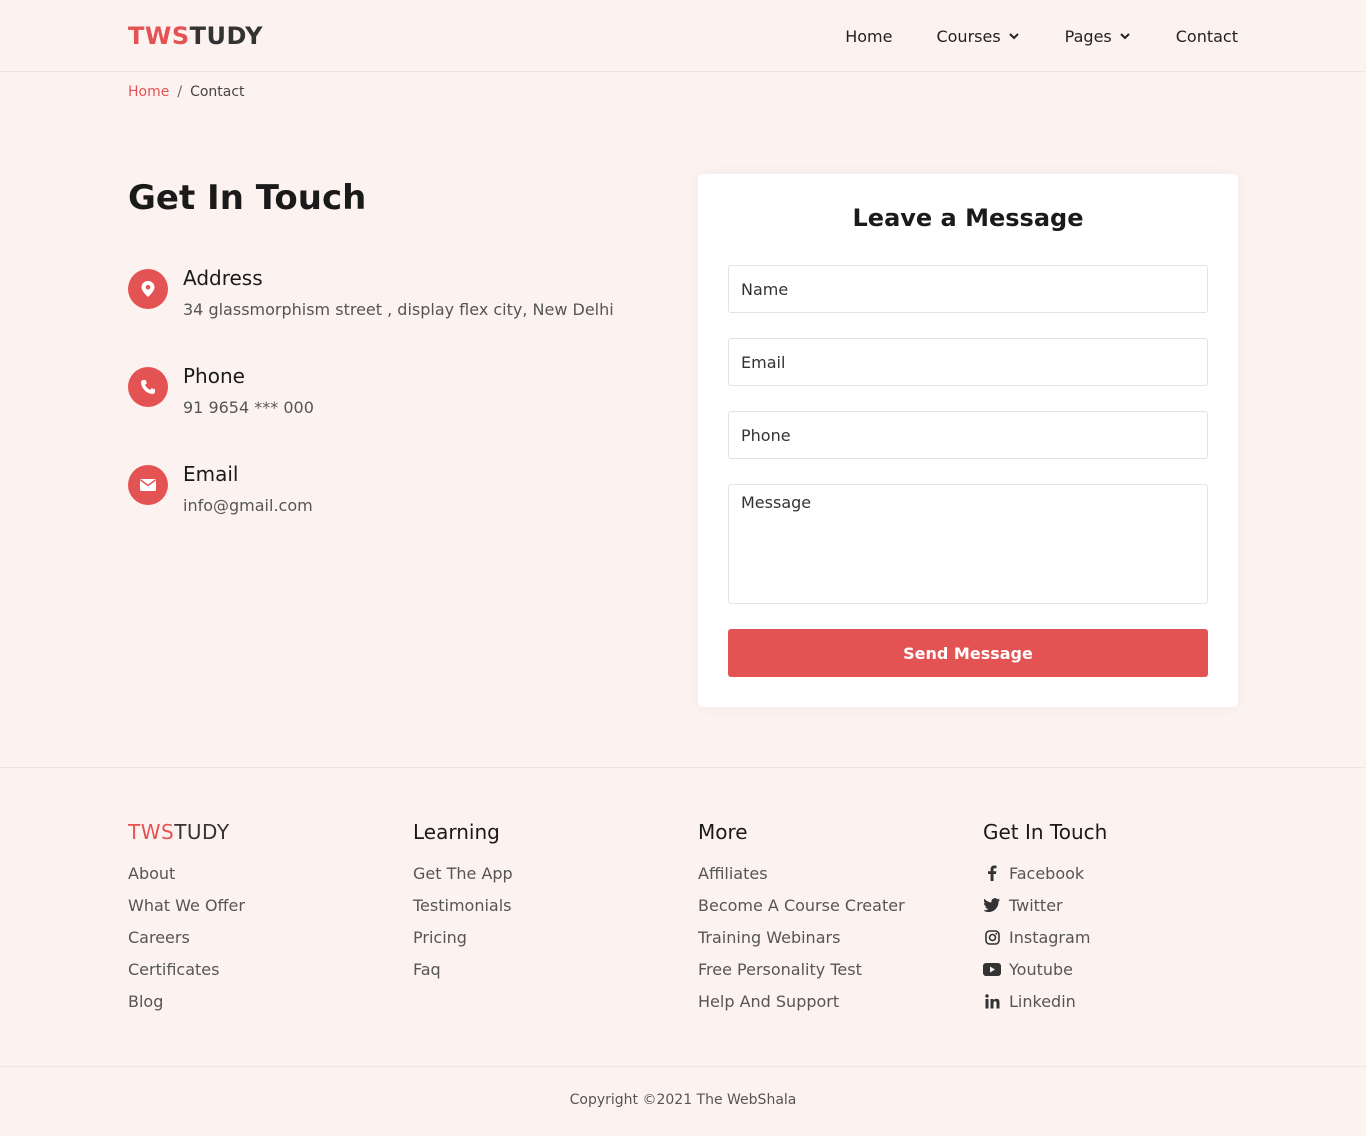 The width and height of the screenshot is (1366, 1136). I want to click on nav-courses: Courses, so click(978, 36).